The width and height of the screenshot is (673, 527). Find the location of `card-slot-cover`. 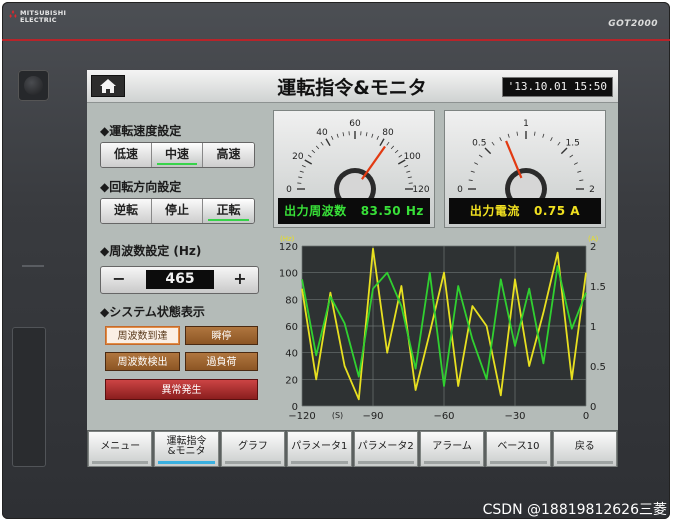

card-slot-cover is located at coordinates (29, 397).